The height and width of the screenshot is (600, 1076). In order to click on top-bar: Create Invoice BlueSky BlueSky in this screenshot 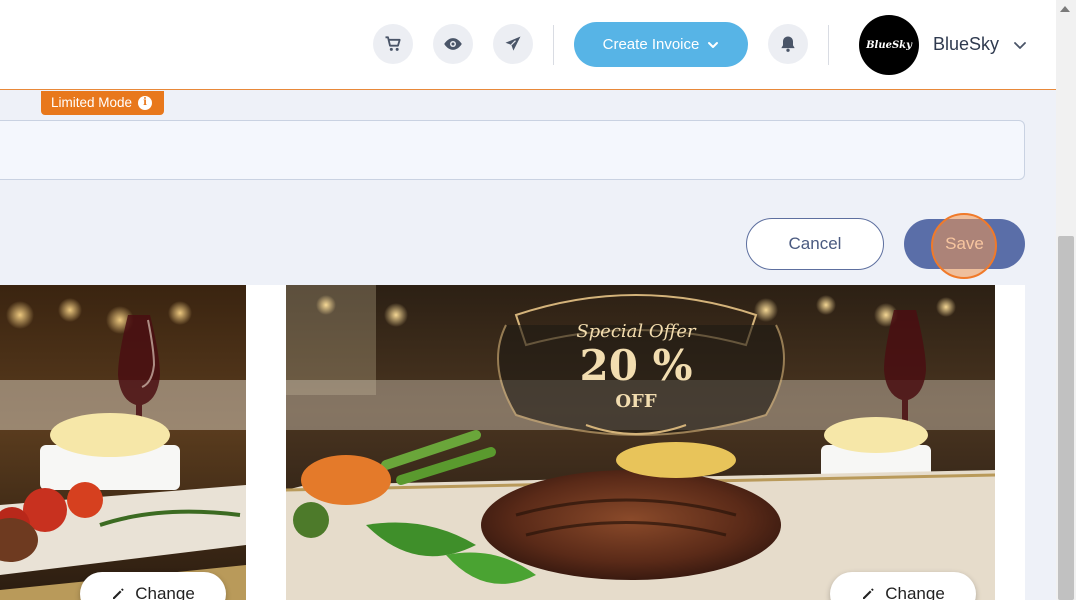, I will do `click(528, 45)`.